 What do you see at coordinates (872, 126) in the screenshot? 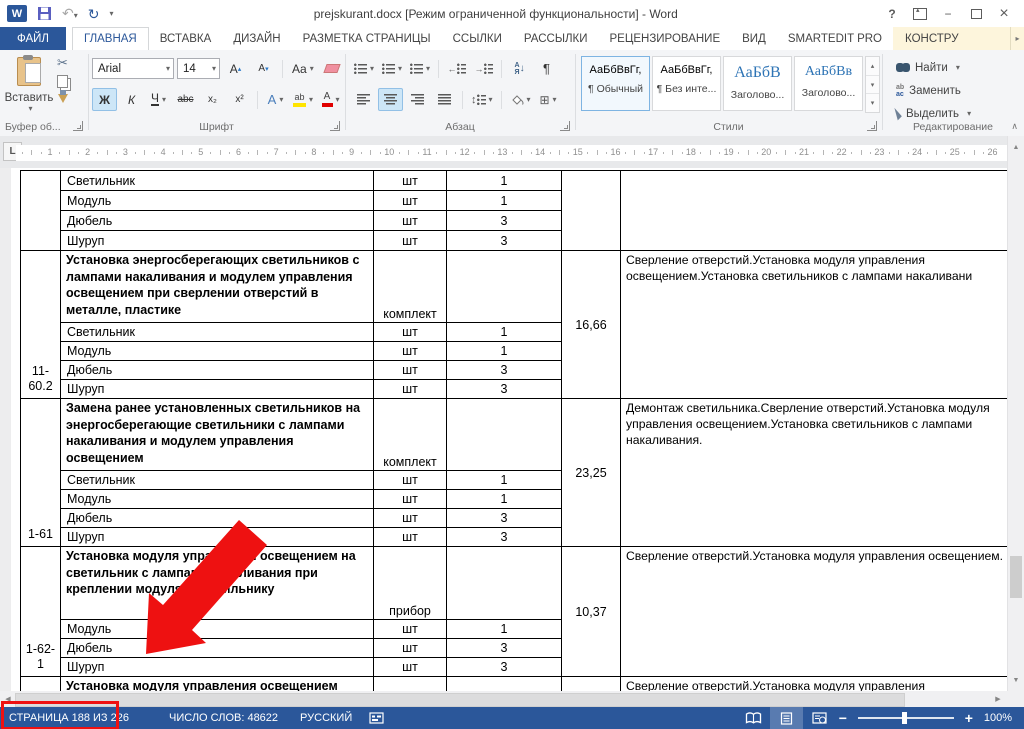
I see `styles-dialog-launcher` at bounding box center [872, 126].